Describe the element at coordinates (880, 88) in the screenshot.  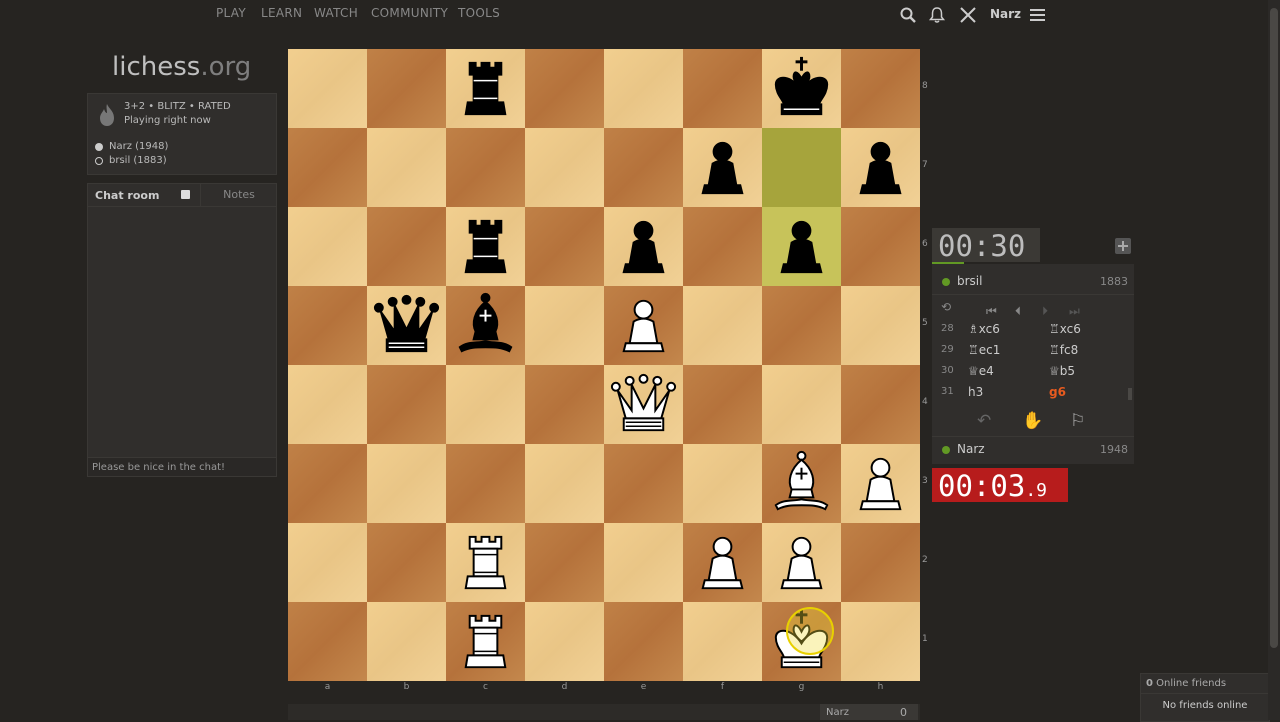
I see `square-h8` at that location.